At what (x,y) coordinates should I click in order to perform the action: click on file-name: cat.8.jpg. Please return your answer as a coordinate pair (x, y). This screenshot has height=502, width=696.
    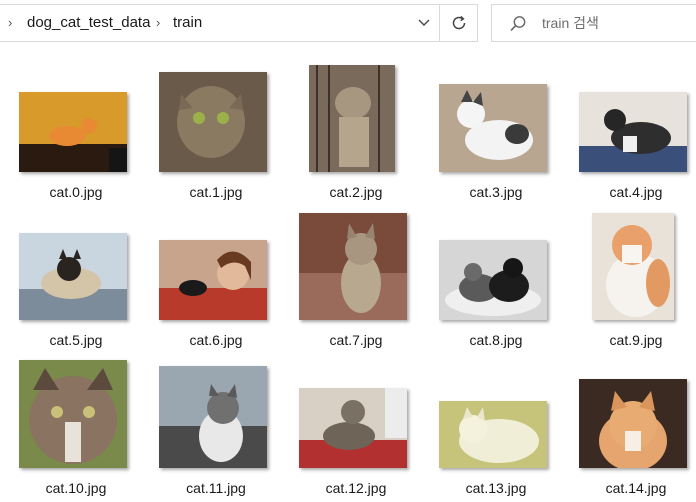
    Looking at the image, I should click on (496, 340).